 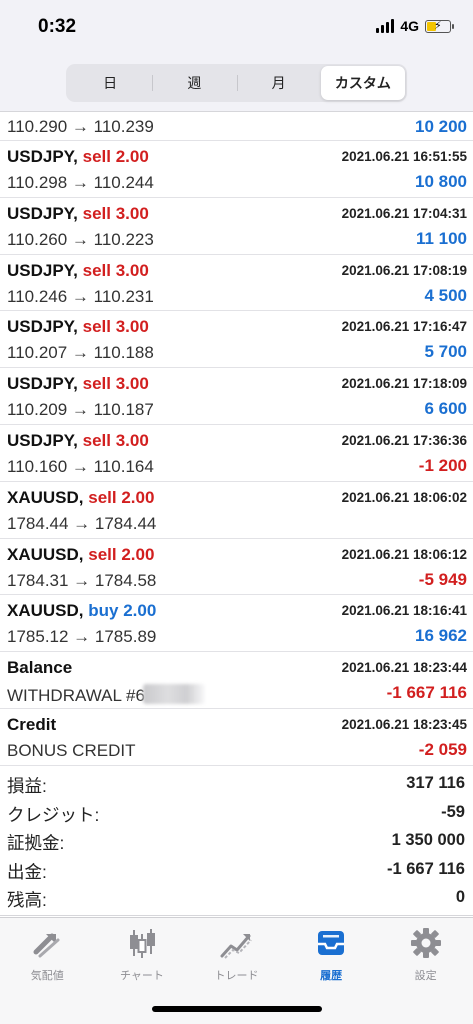 What do you see at coordinates (404, 668) in the screenshot?
I see `deal-time: 2021.06.21 18:23:44` at bounding box center [404, 668].